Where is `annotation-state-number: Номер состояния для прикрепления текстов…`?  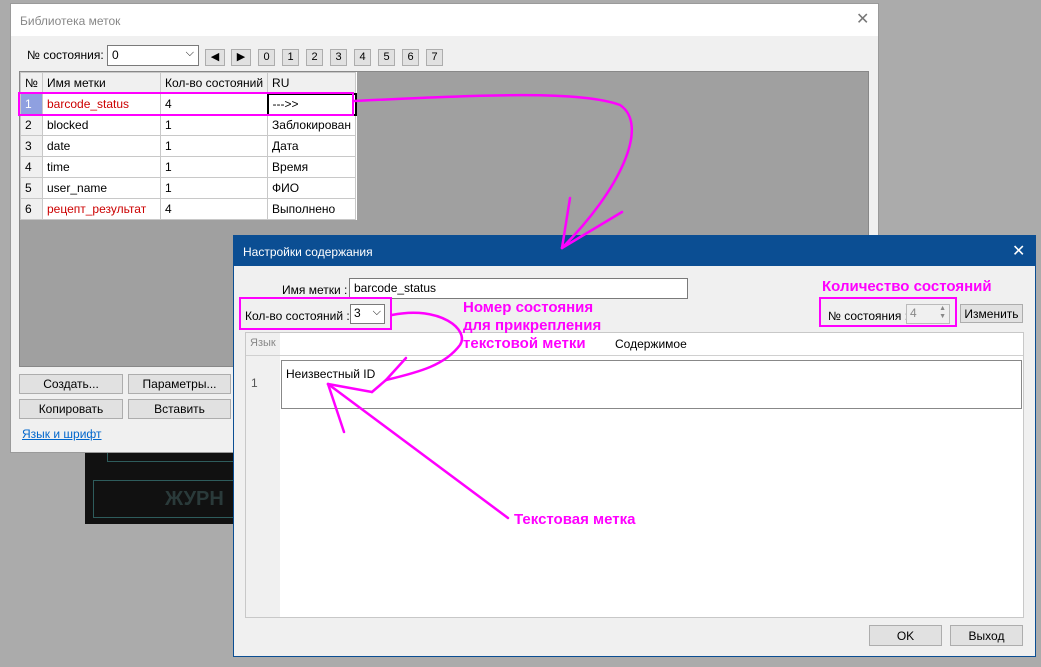 annotation-state-number: Номер состояния для прикрепления текстов… is located at coordinates (532, 325).